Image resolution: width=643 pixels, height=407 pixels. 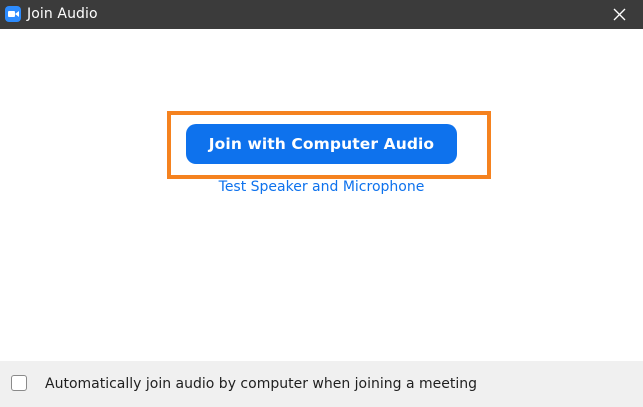 What do you see at coordinates (62, 14) in the screenshot?
I see `window-title: Join Audio` at bounding box center [62, 14].